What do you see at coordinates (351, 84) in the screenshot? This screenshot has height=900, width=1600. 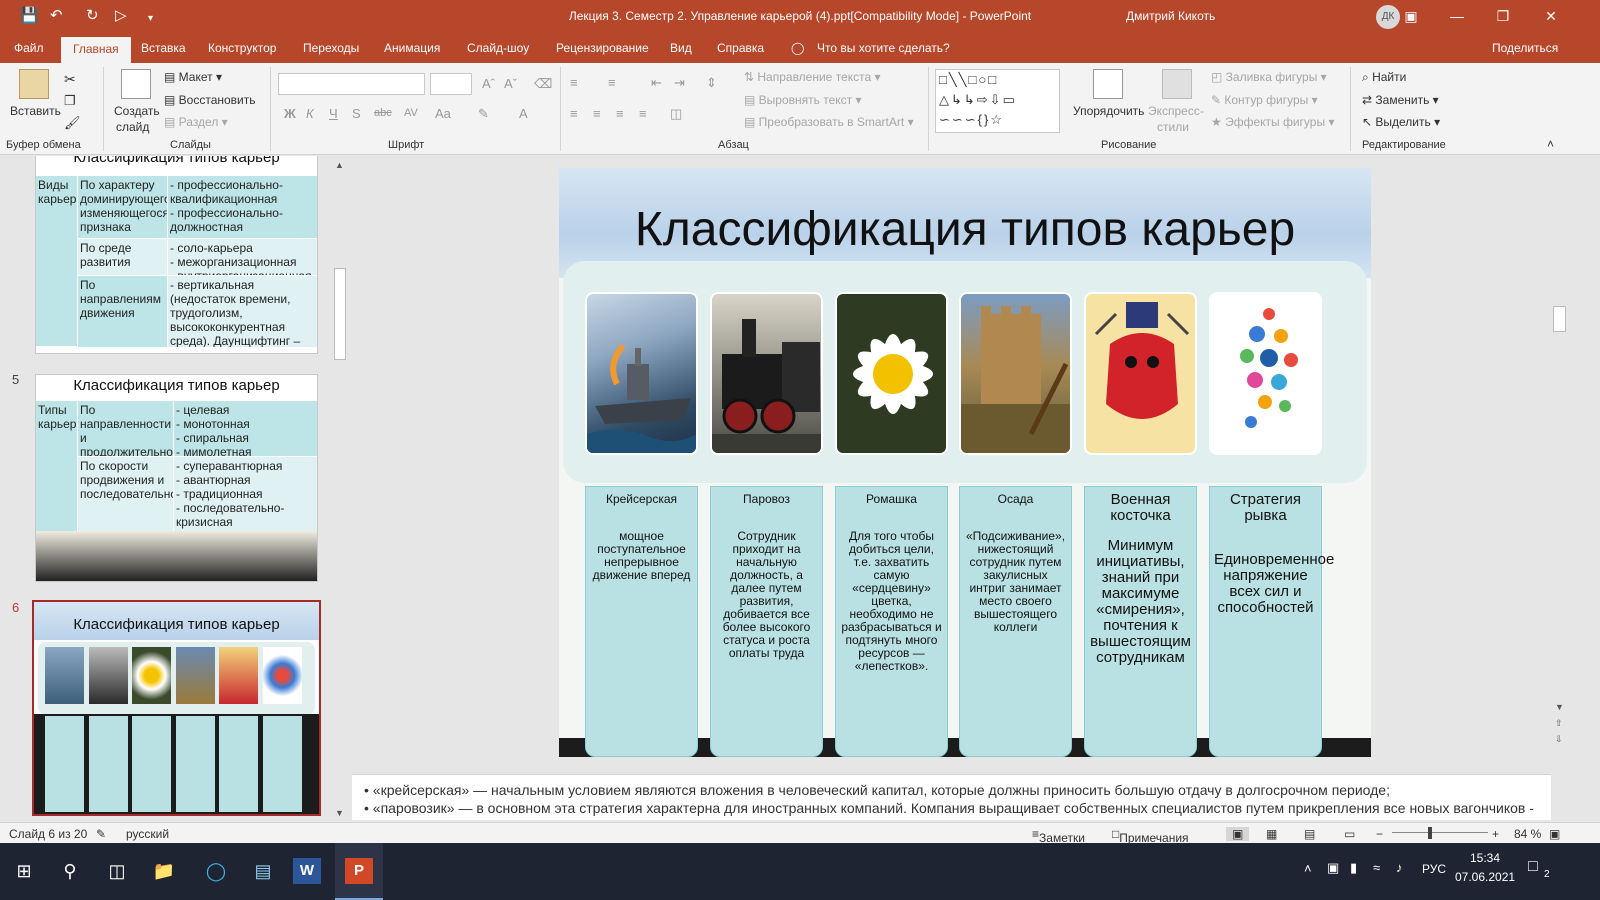 I see `font-name-combobox` at bounding box center [351, 84].